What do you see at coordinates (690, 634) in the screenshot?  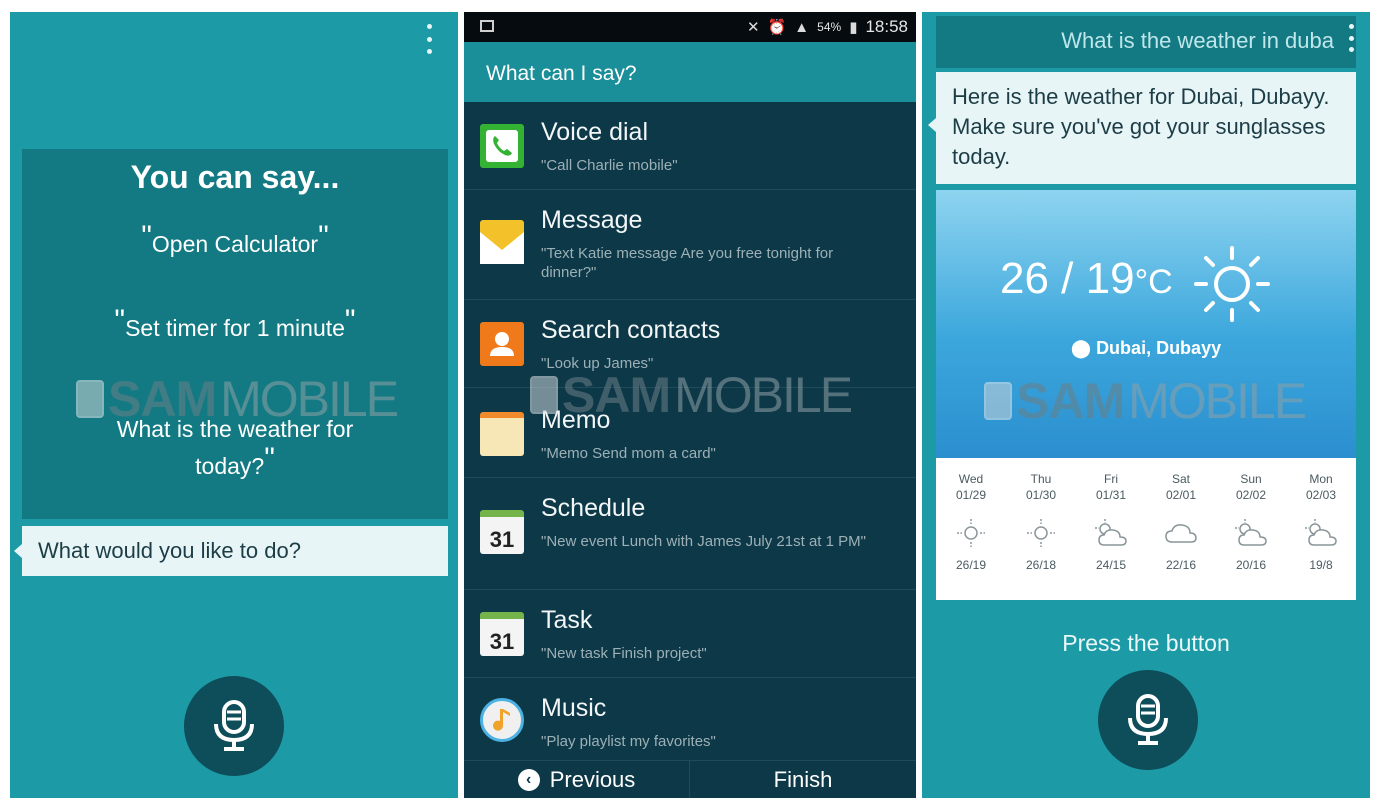 I see `list-item-task: 31 Task "New task Finish project"` at bounding box center [690, 634].